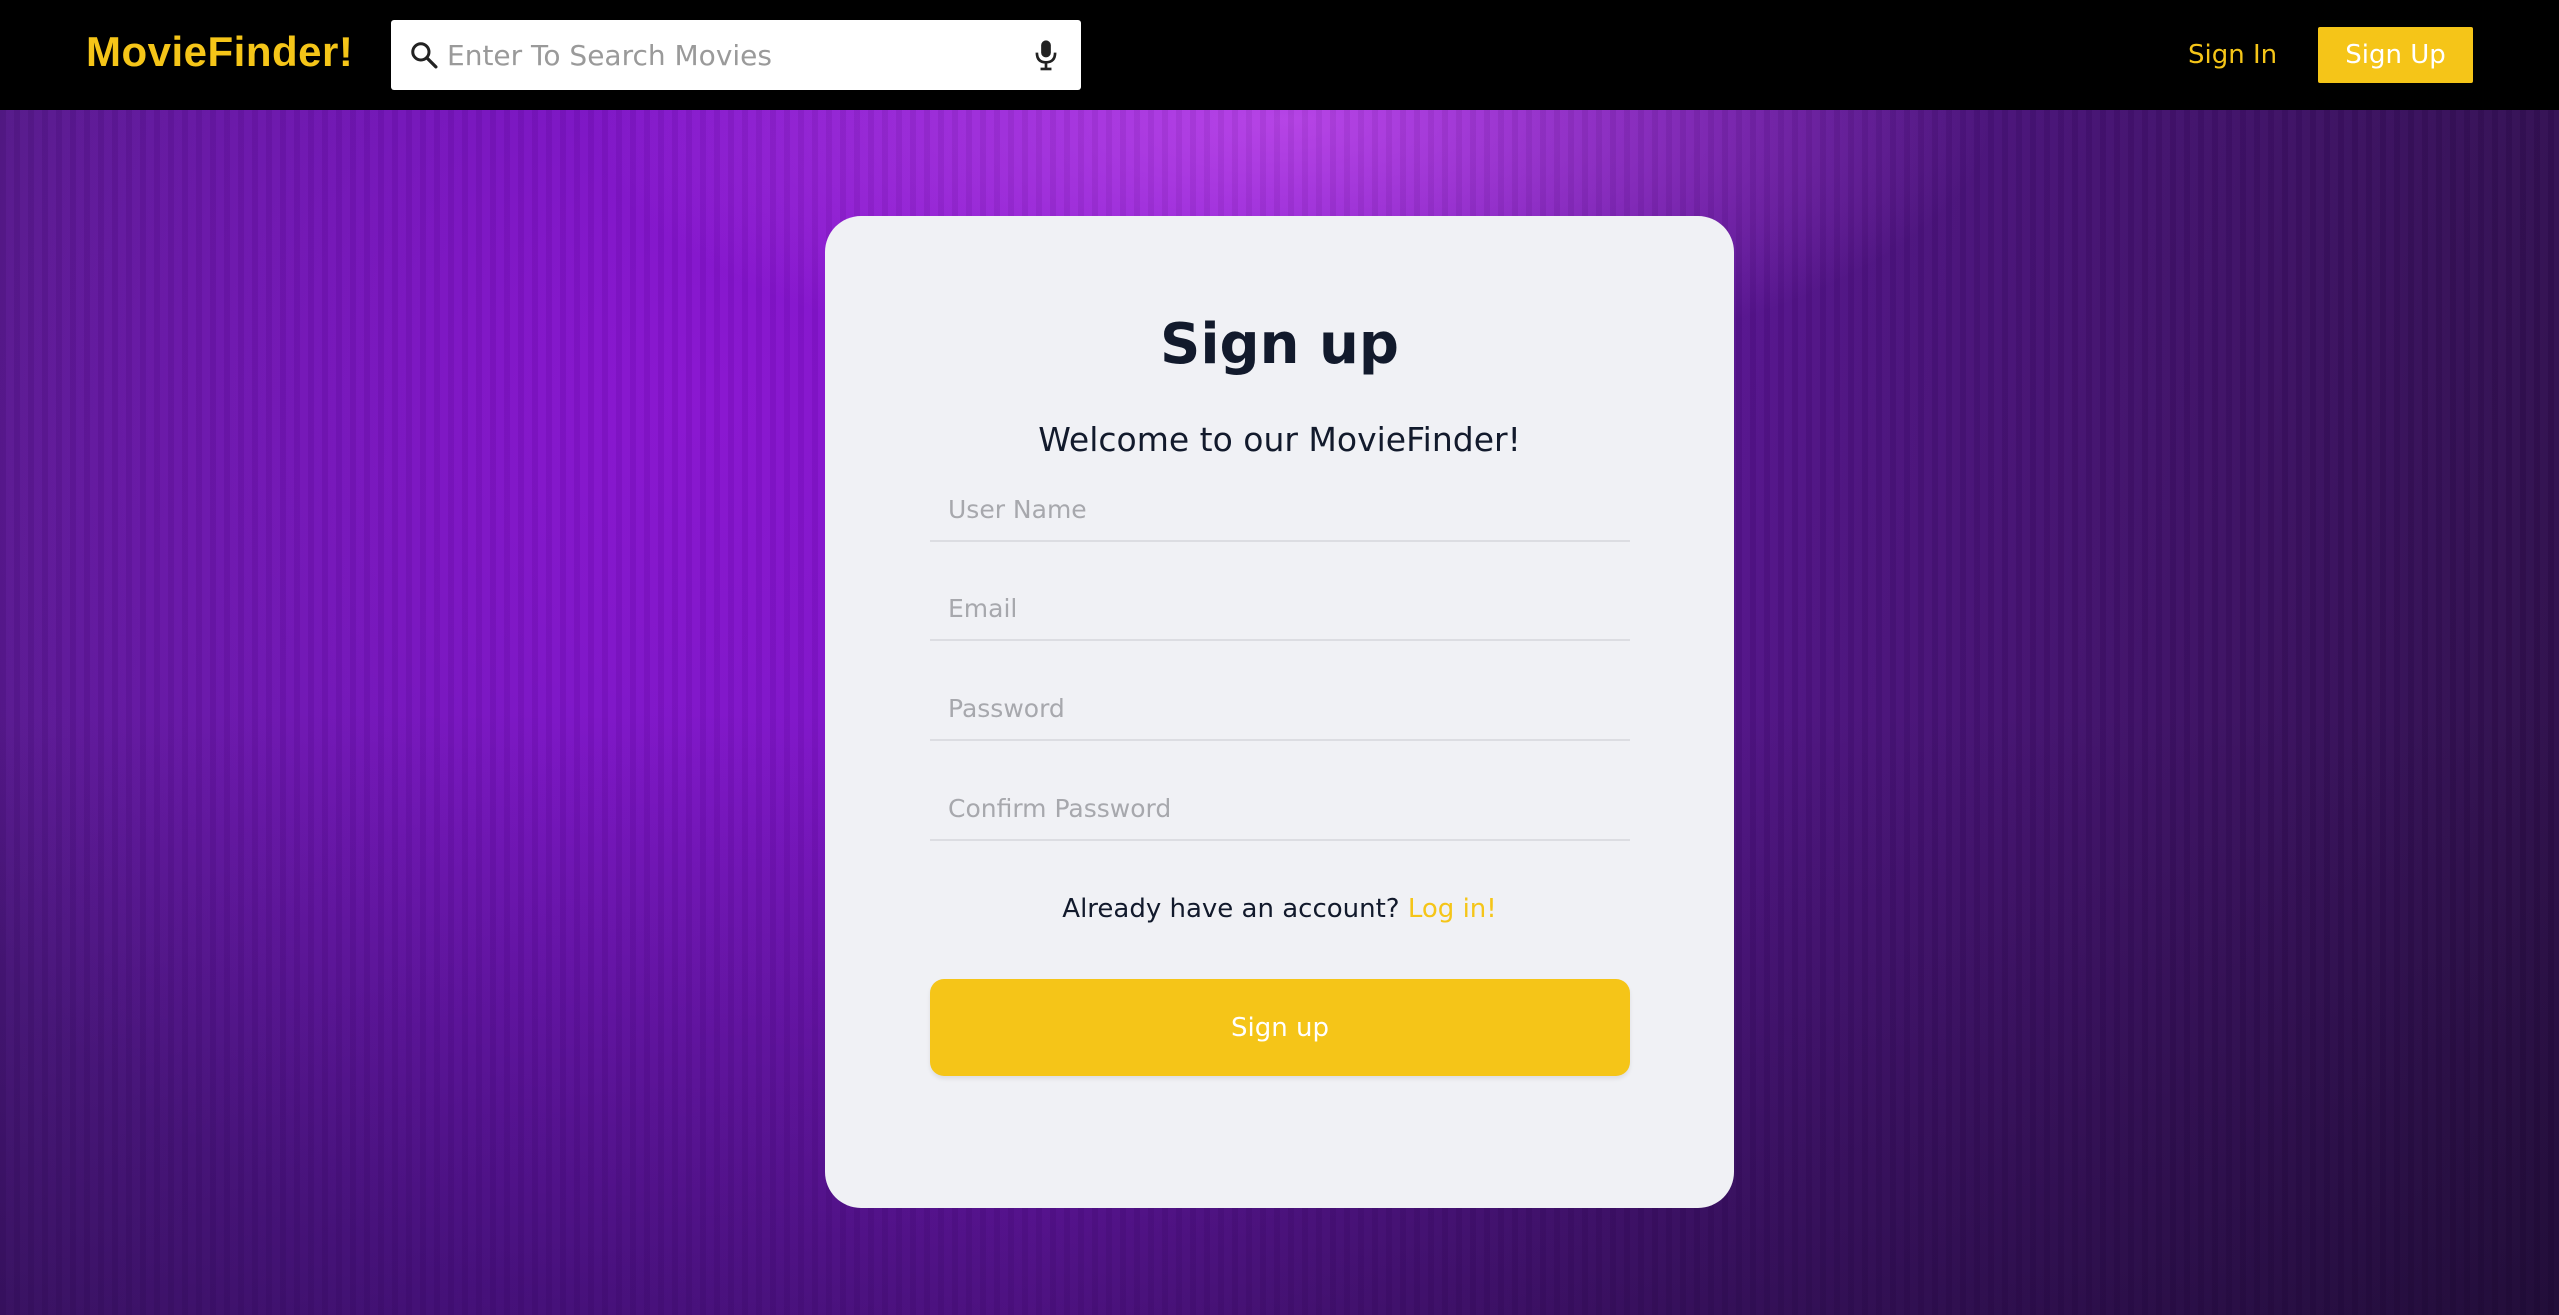 Image resolution: width=2559 pixels, height=1315 pixels. Describe the element at coordinates (1280, 510) in the screenshot. I see `username-field` at that location.